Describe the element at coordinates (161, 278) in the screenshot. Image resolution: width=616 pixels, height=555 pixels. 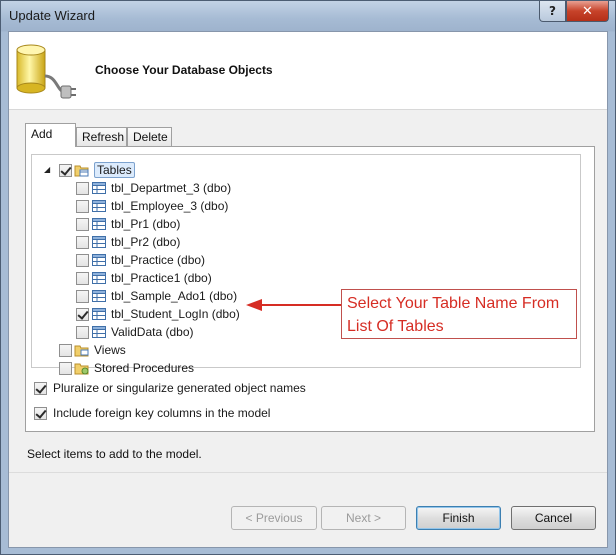
I see `table-label: tbl_Practice1 (dbo)` at that location.